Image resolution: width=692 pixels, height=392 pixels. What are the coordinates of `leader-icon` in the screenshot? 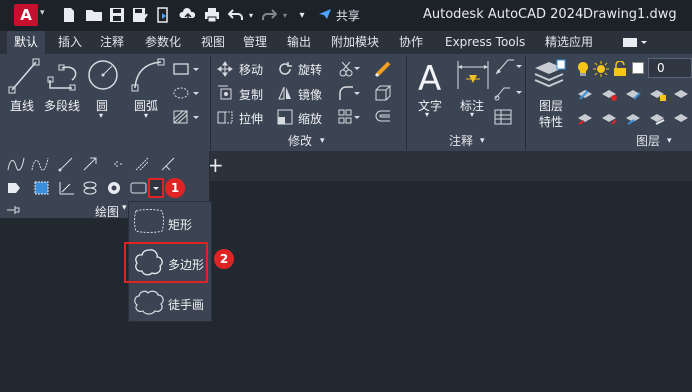 It's located at (508, 68).